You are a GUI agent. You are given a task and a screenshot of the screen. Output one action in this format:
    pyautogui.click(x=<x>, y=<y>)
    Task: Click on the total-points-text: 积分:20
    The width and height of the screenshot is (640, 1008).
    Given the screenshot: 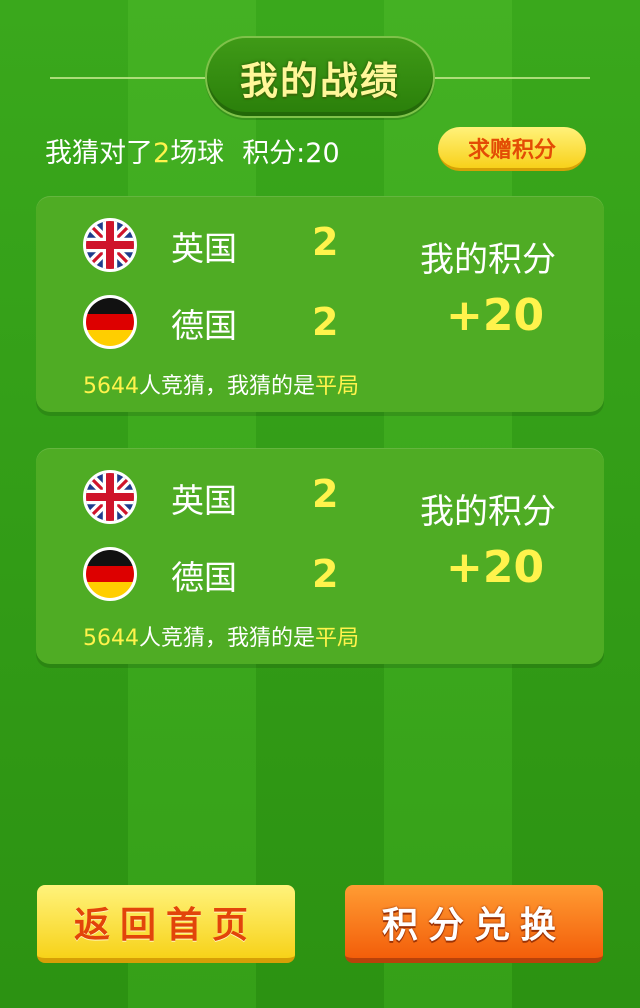 What is the action you would take?
    pyautogui.click(x=291, y=153)
    